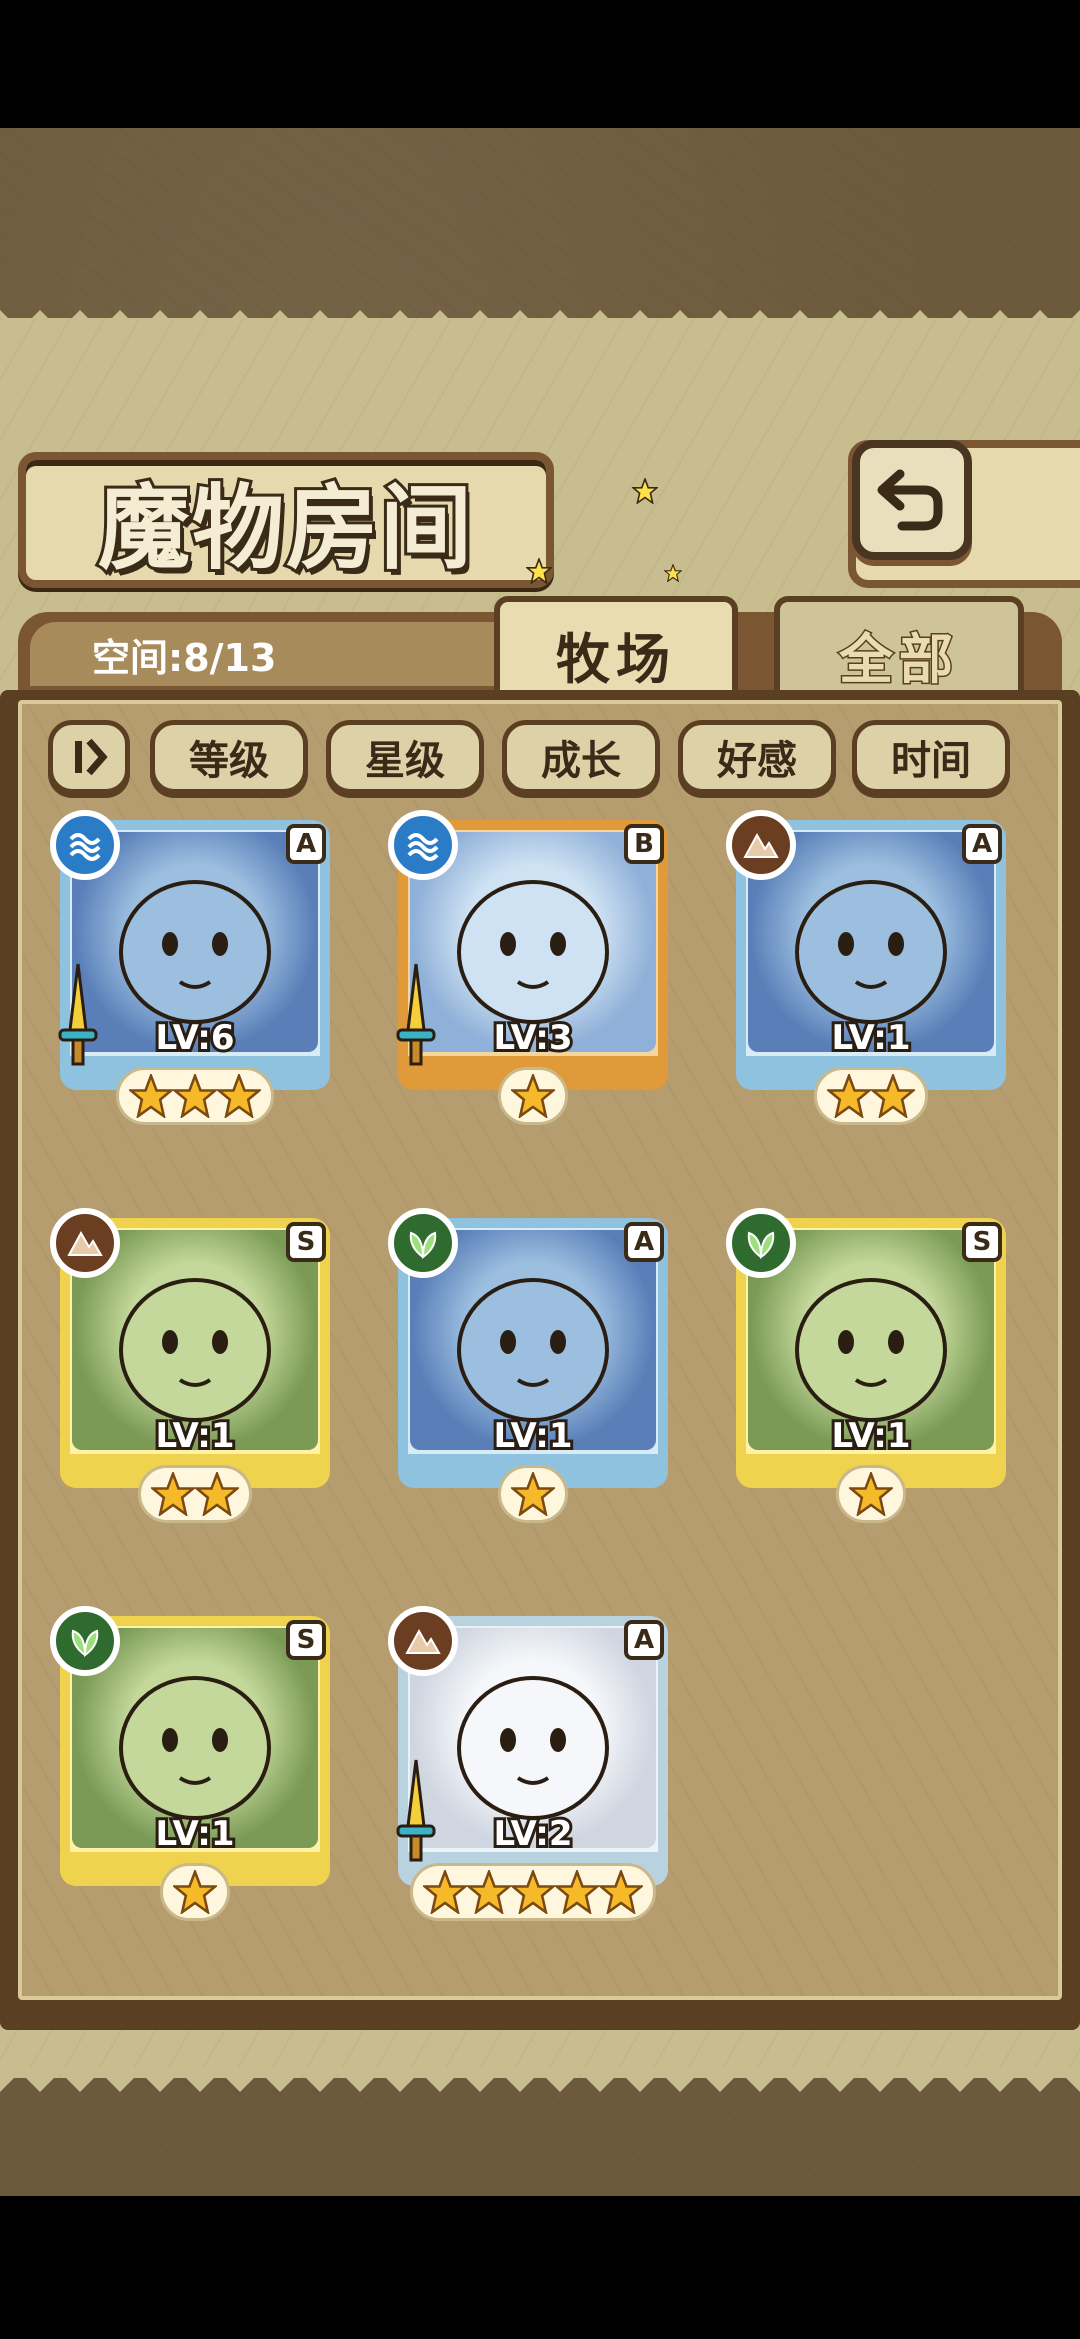 The width and height of the screenshot is (1080, 2339). I want to click on navigation-bar-area, so click(540, 2267).